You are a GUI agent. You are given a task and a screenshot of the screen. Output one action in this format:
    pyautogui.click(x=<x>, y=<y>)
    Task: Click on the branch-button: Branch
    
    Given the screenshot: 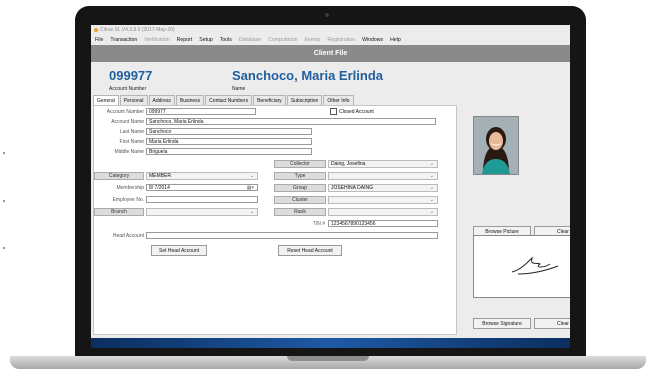 What is the action you would take?
    pyautogui.click(x=119, y=212)
    